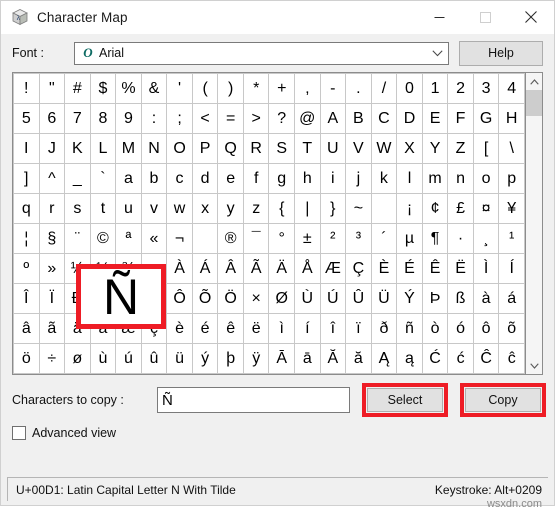 The image size is (555, 510). I want to click on character-cell: g, so click(282, 178).